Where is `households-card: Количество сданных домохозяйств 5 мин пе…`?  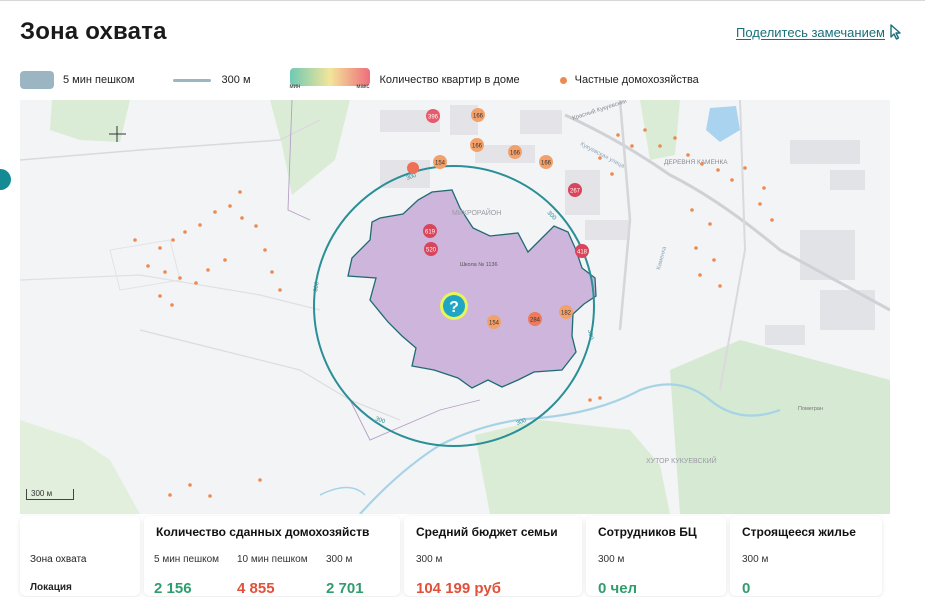 households-card: Количество сданных домохозяйств 5 мин пе… is located at coordinates (272, 556).